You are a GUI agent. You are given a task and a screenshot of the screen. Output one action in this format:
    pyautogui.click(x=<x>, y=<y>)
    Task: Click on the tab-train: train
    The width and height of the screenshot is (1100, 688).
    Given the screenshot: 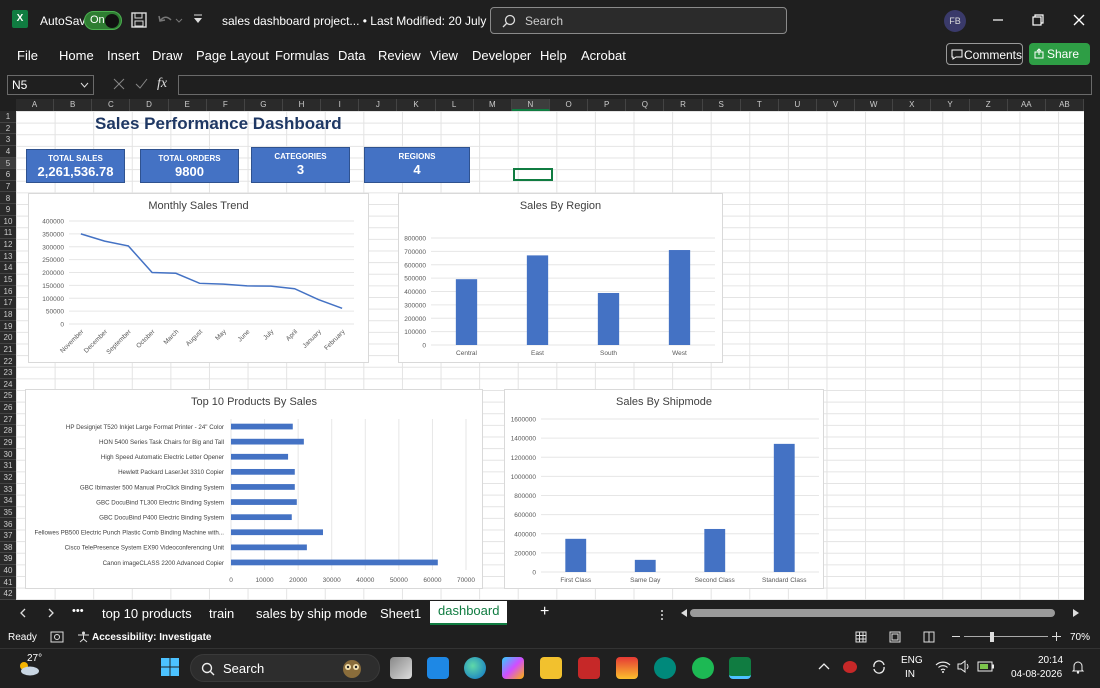 What is the action you would take?
    pyautogui.click(x=221, y=613)
    